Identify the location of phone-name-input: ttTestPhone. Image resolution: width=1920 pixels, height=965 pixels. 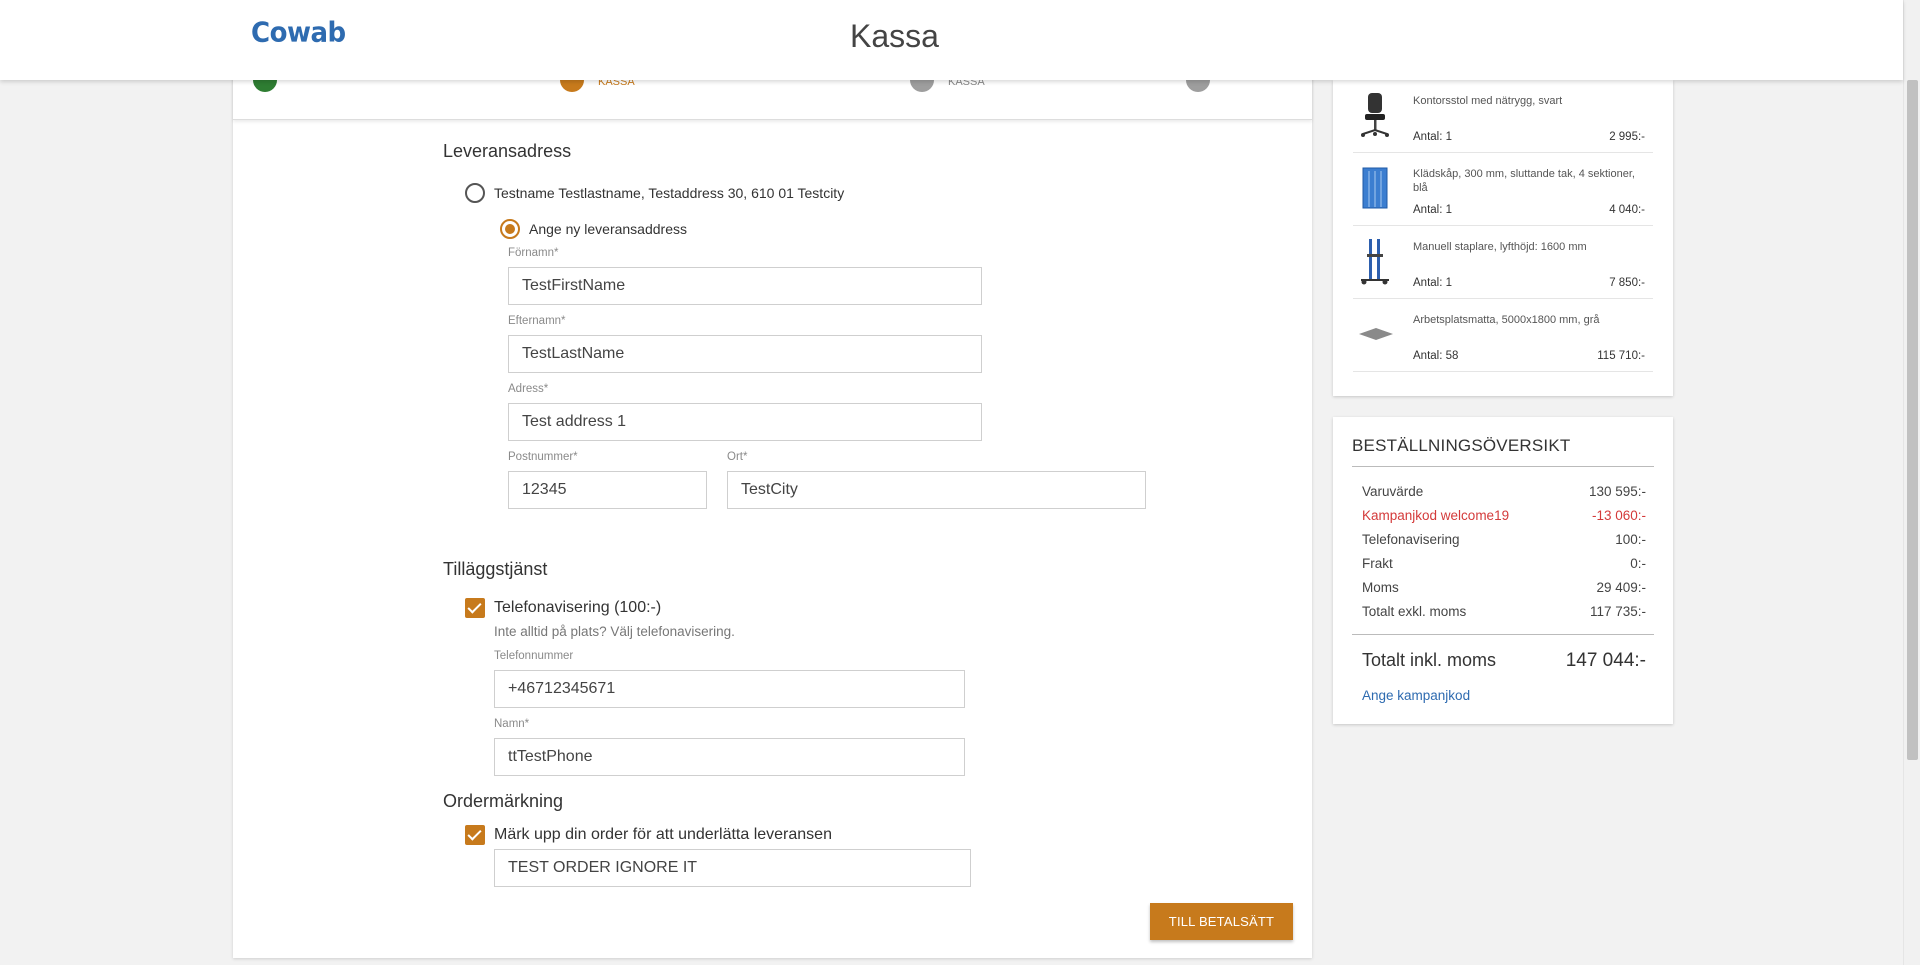
(729, 757).